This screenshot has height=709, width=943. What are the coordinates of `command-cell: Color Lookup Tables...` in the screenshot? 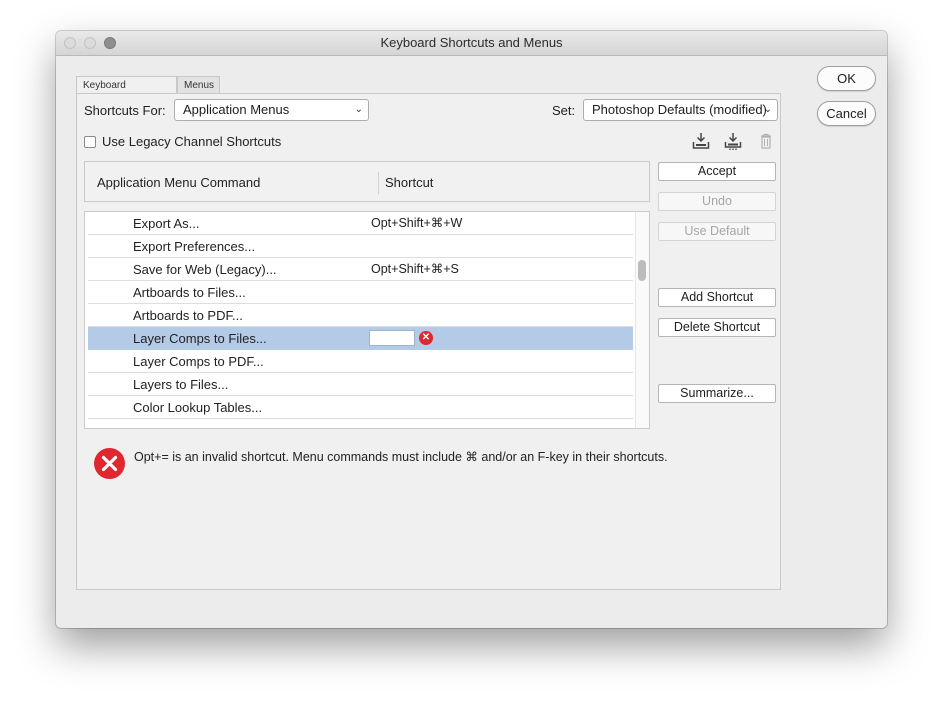 It's located at (198, 407).